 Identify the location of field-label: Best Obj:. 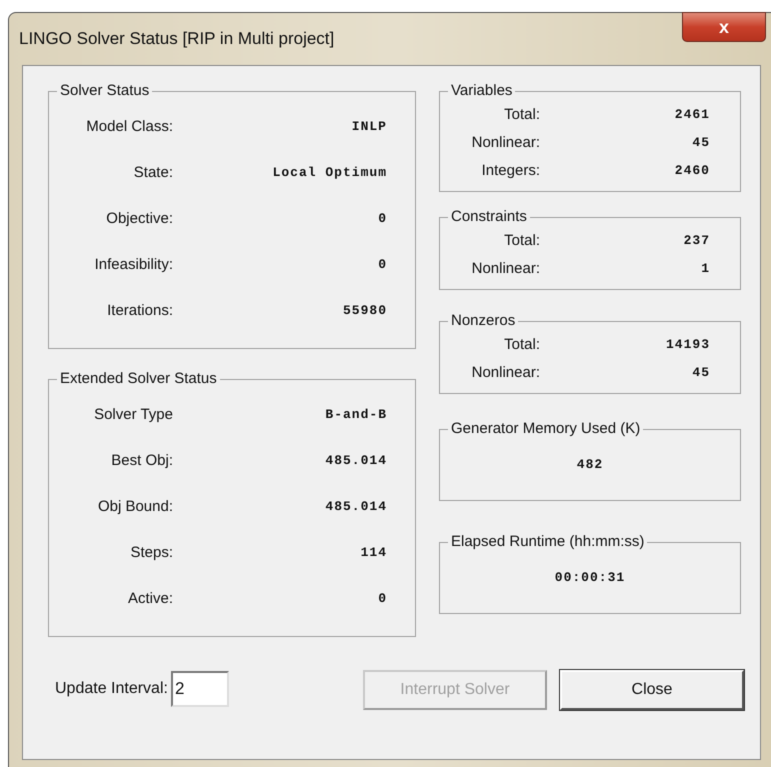
(141, 460).